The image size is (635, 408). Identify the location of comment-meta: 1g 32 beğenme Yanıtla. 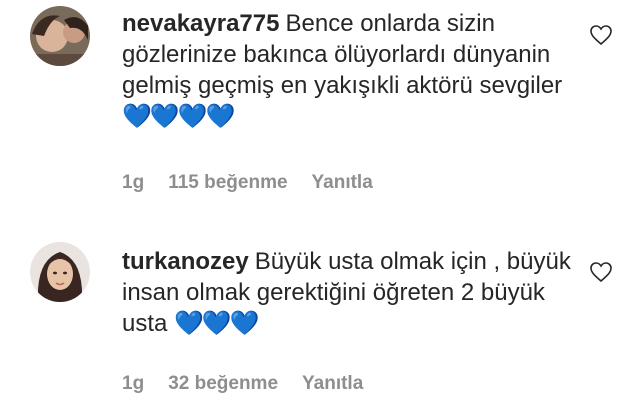
(242, 384).